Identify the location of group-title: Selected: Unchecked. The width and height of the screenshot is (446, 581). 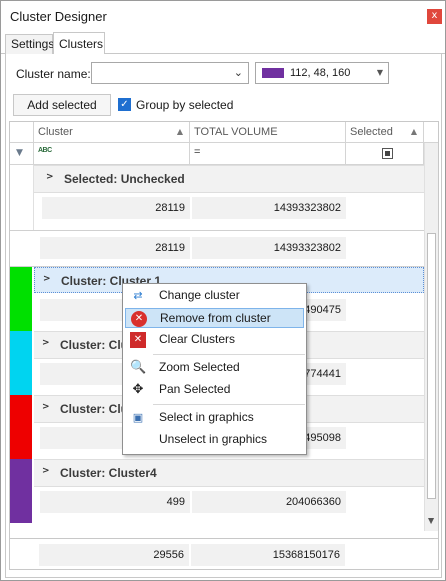
(124, 179).